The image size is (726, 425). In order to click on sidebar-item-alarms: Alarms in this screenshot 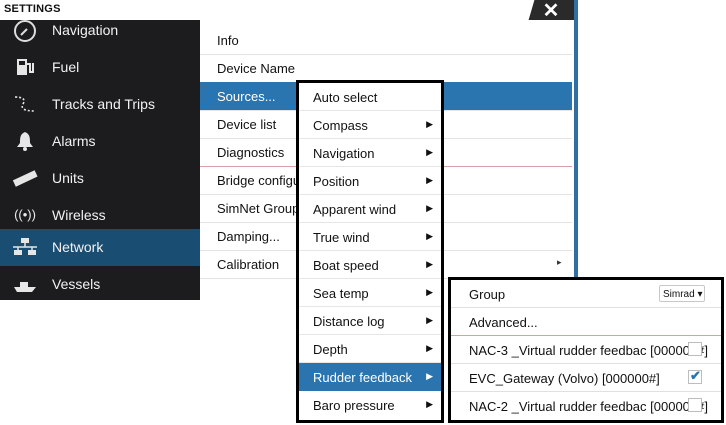, I will do `click(100, 141)`.